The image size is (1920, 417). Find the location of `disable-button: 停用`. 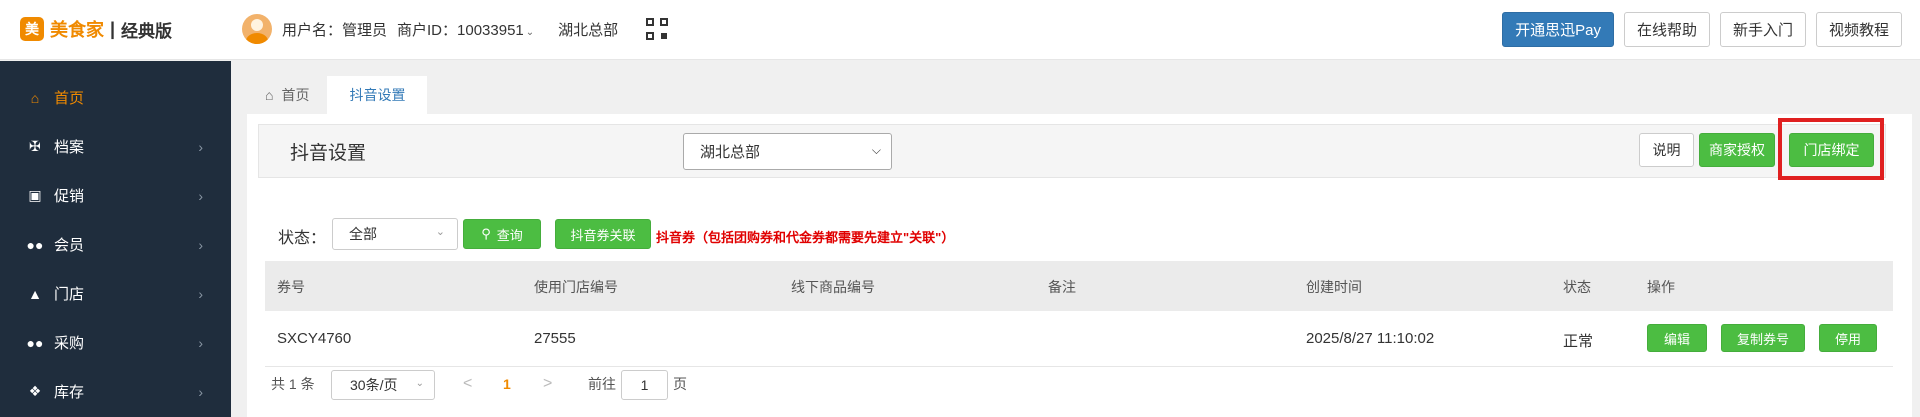

disable-button: 停用 is located at coordinates (1848, 338).